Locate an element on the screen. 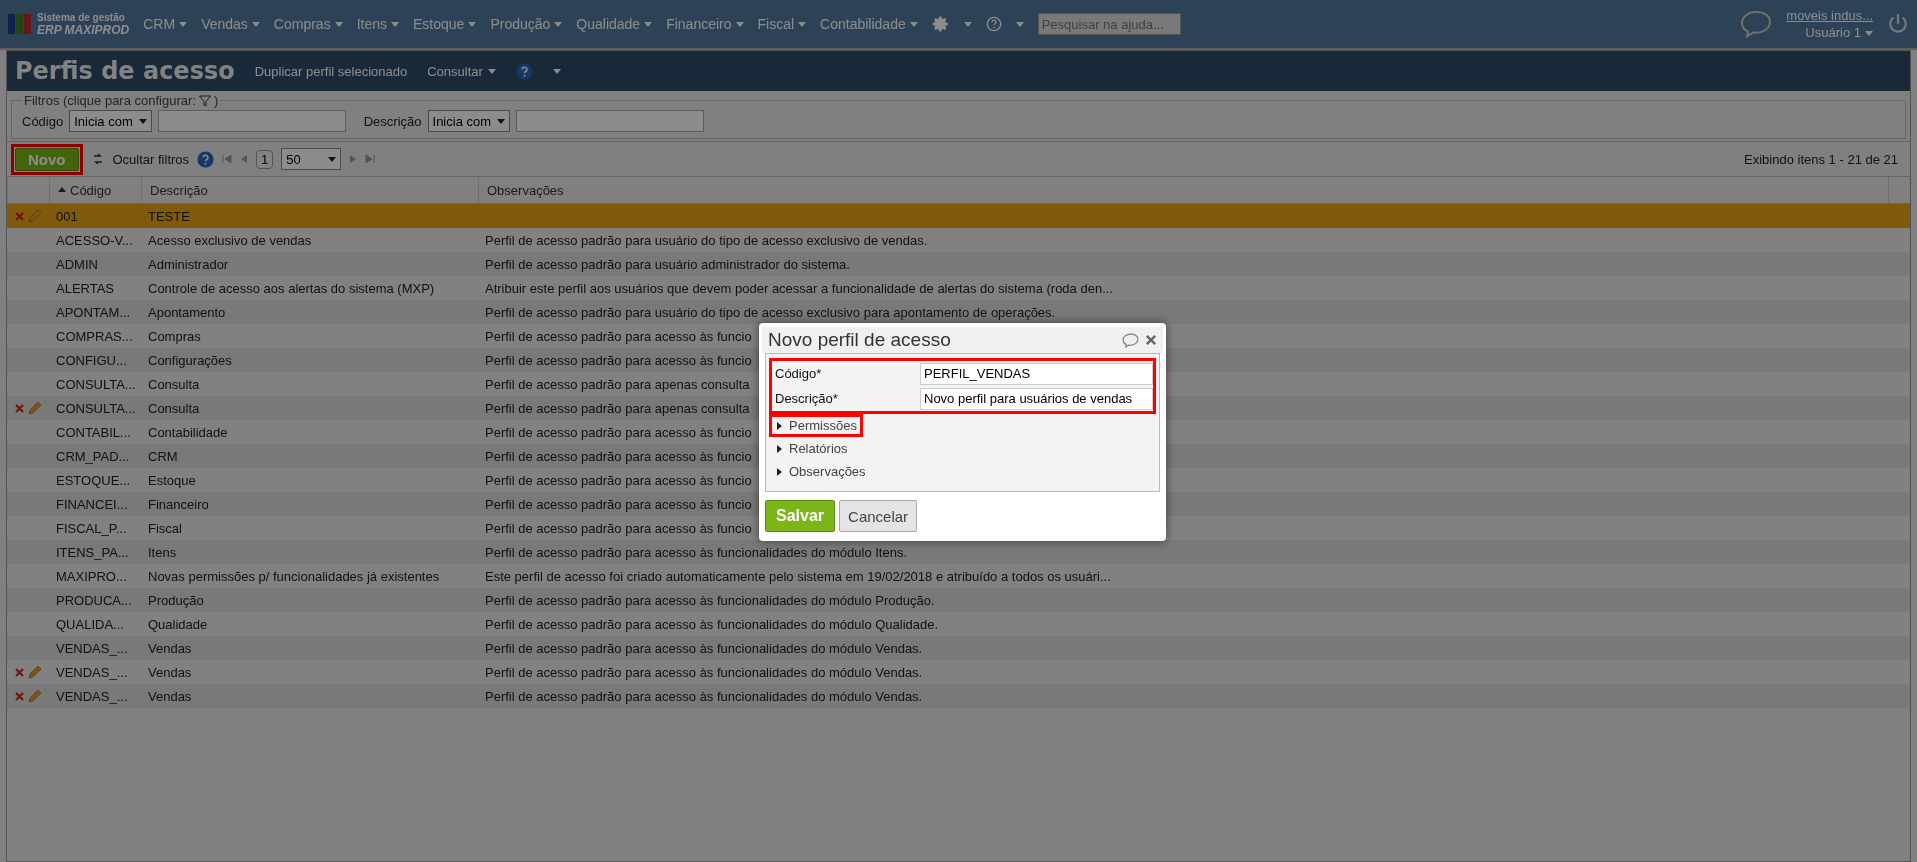 The width and height of the screenshot is (1917, 862). table-cell-text: ALERTAS is located at coordinates (85, 288).